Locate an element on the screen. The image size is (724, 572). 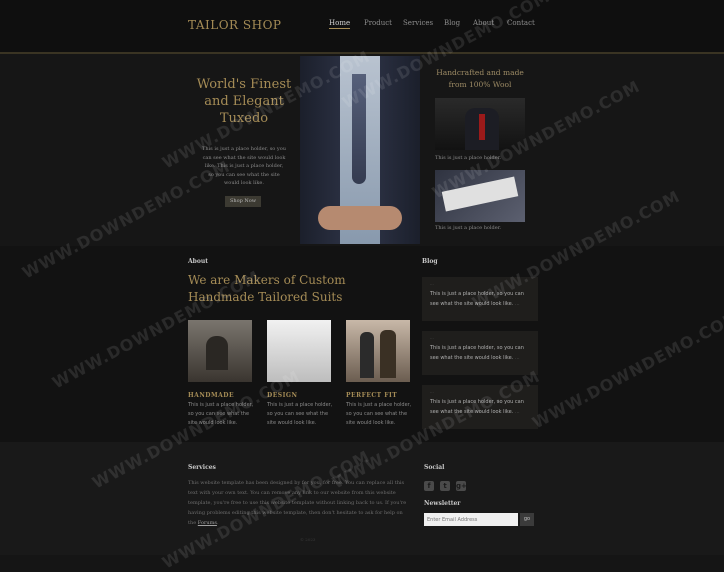
about-label: About is located at coordinates (198, 261).